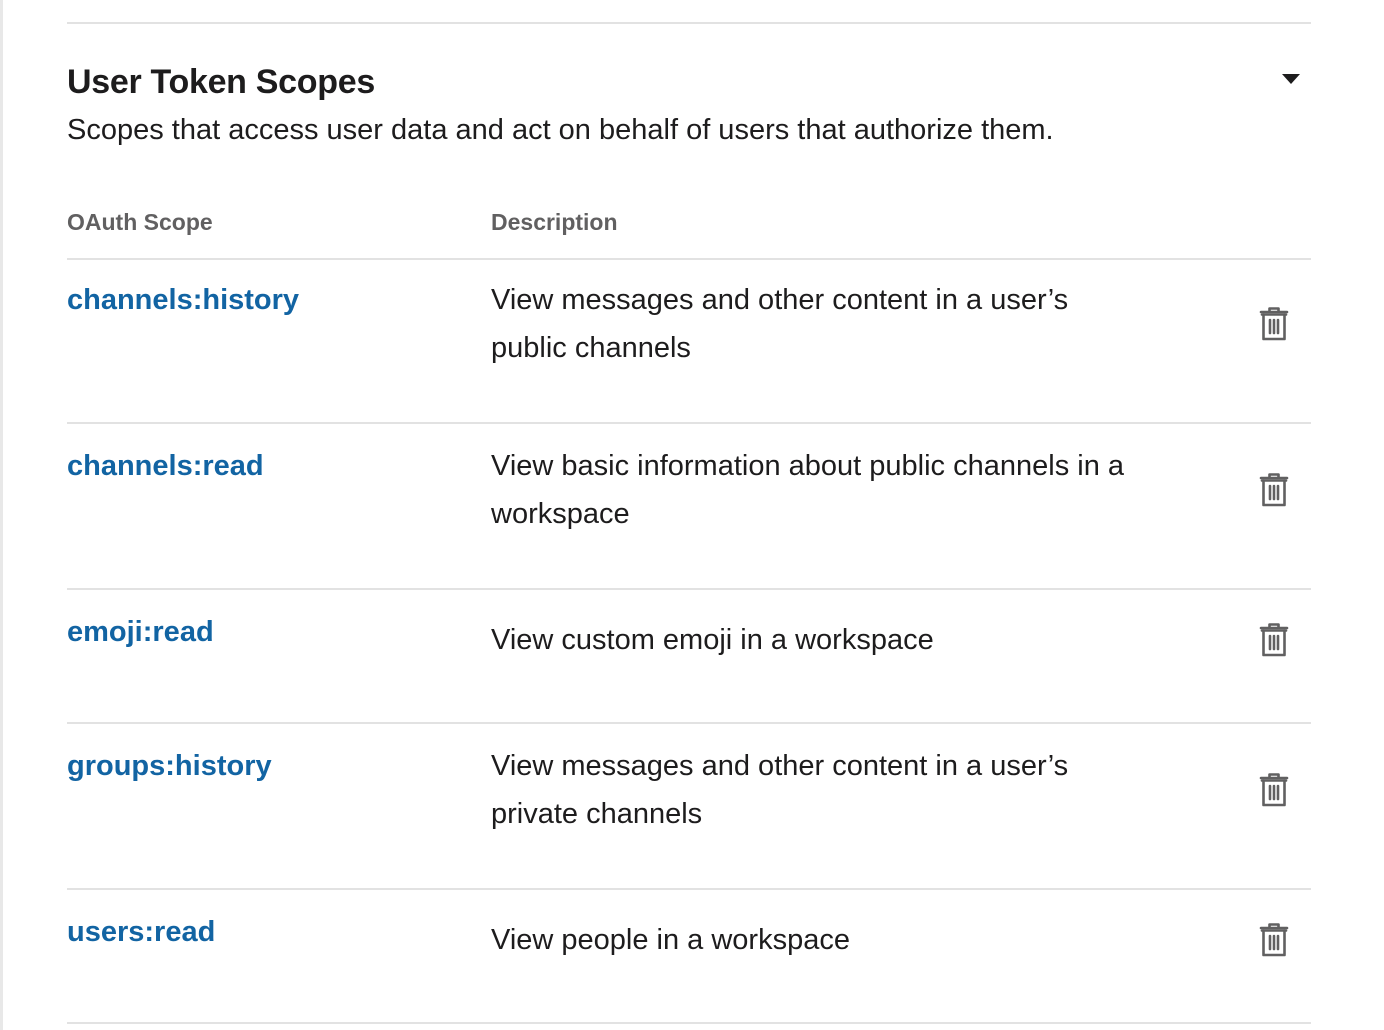 The height and width of the screenshot is (1030, 1384). What do you see at coordinates (1, 515) in the screenshot?
I see `panel-left-border` at bounding box center [1, 515].